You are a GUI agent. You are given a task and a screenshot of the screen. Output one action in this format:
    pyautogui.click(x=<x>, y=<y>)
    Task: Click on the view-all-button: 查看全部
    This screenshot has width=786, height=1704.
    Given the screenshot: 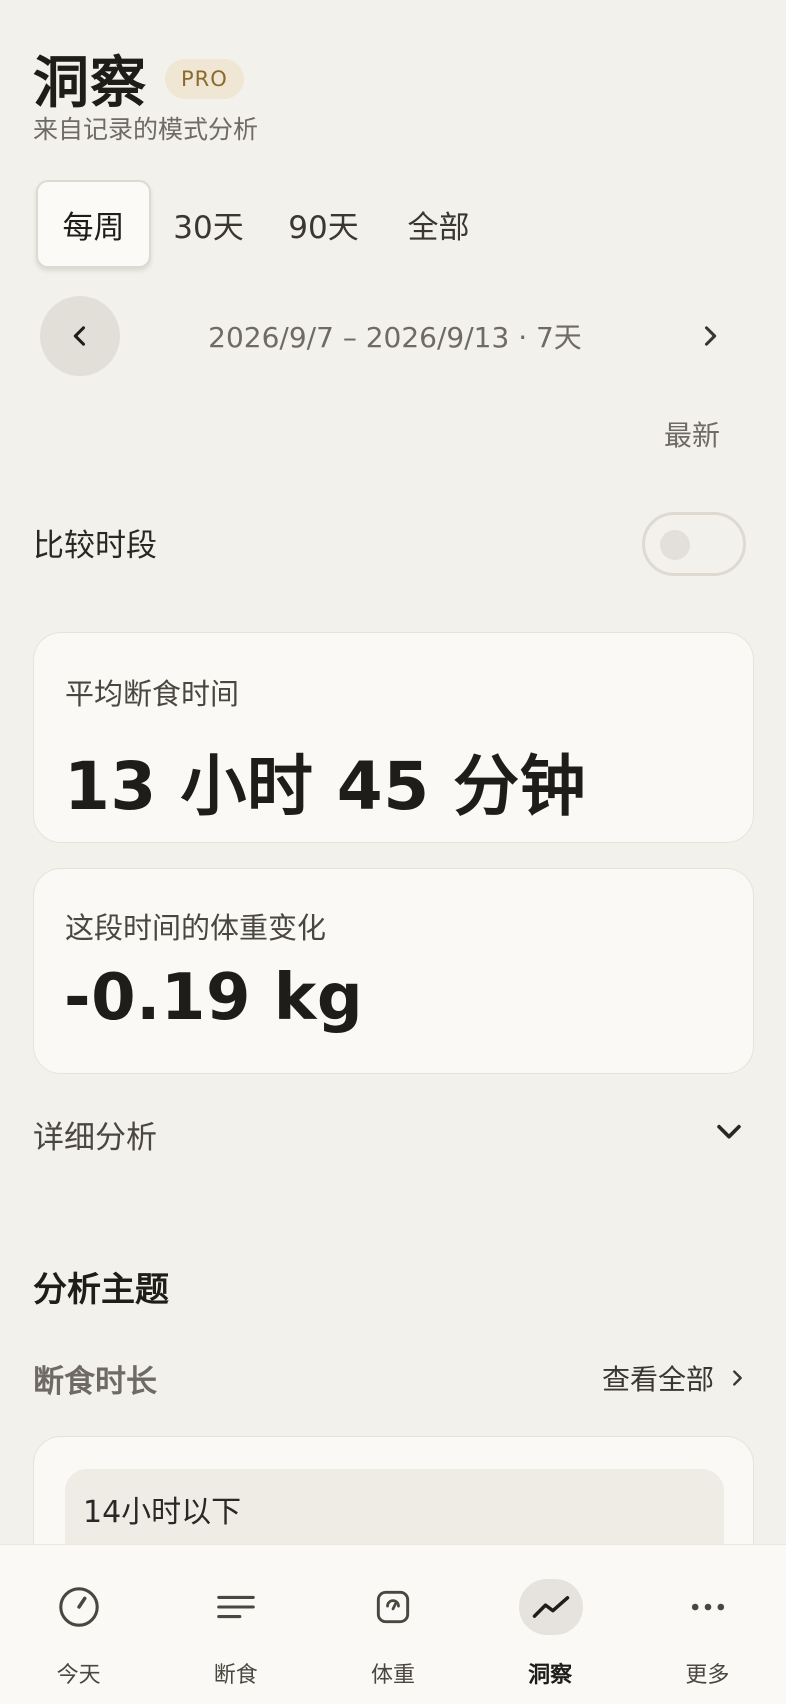 What is the action you would take?
    pyautogui.click(x=675, y=1378)
    